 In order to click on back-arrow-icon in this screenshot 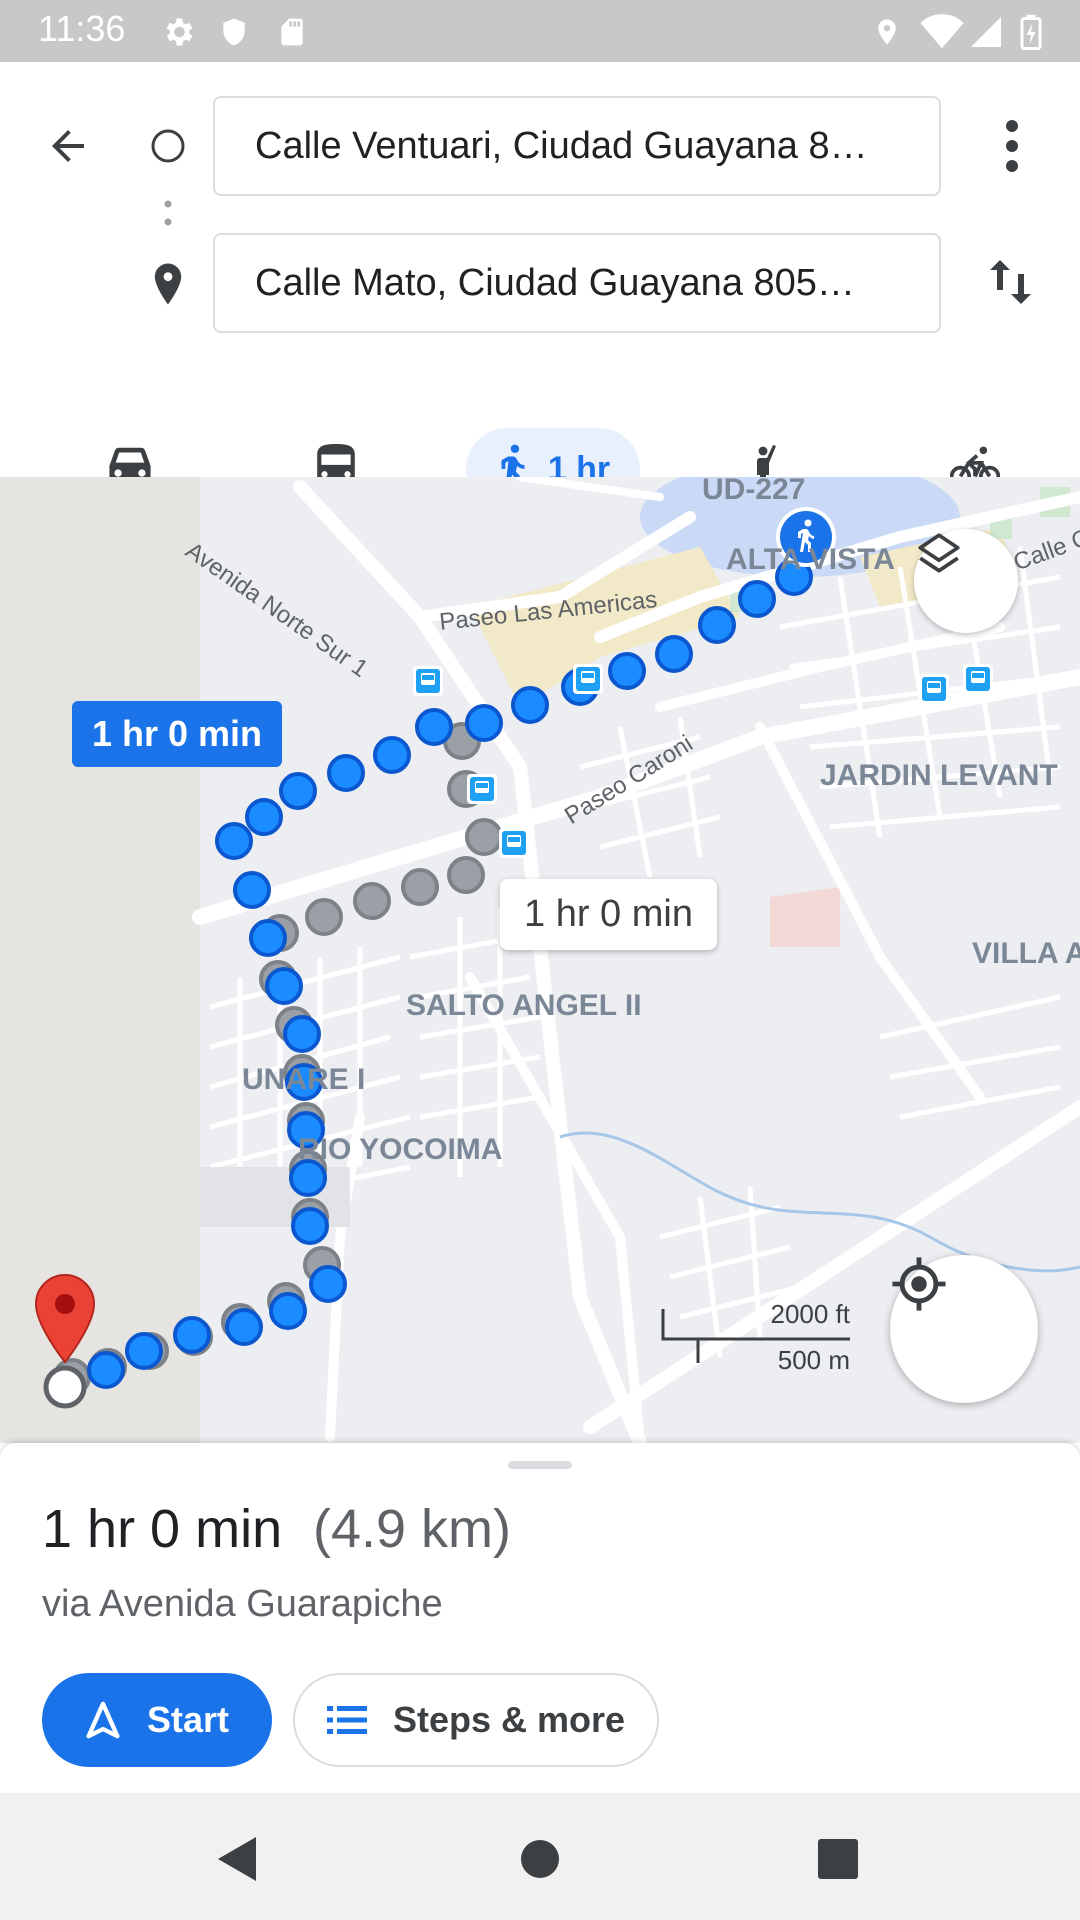, I will do `click(68, 148)`.